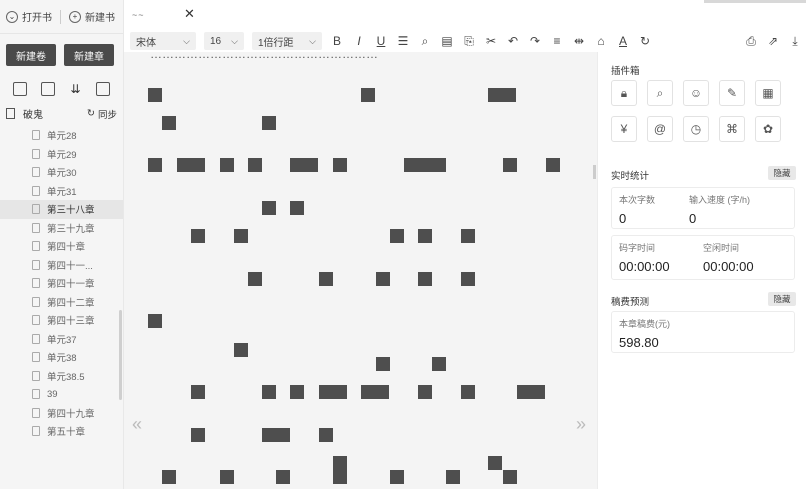 Image resolution: width=806 pixels, height=489 pixels. Describe the element at coordinates (773, 41) in the screenshot. I see `export-icon: ⇗` at that location.